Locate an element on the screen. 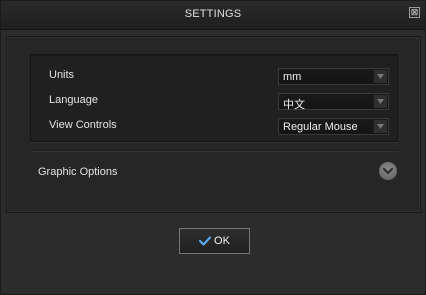 The width and height of the screenshot is (426, 295). view-controls-select-value: Regular Mouse is located at coordinates (320, 127).